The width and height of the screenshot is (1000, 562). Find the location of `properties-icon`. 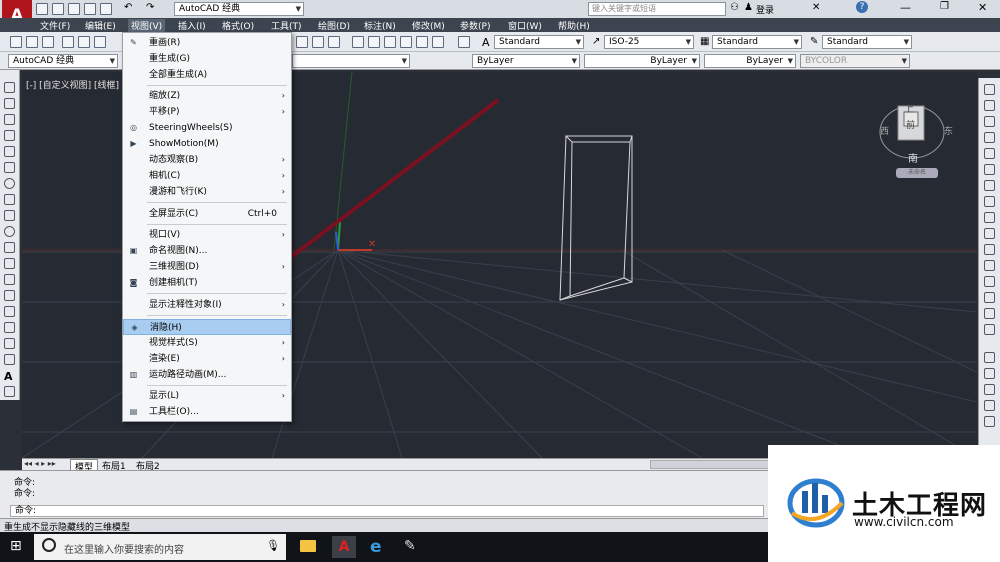

properties-icon is located at coordinates (358, 42).